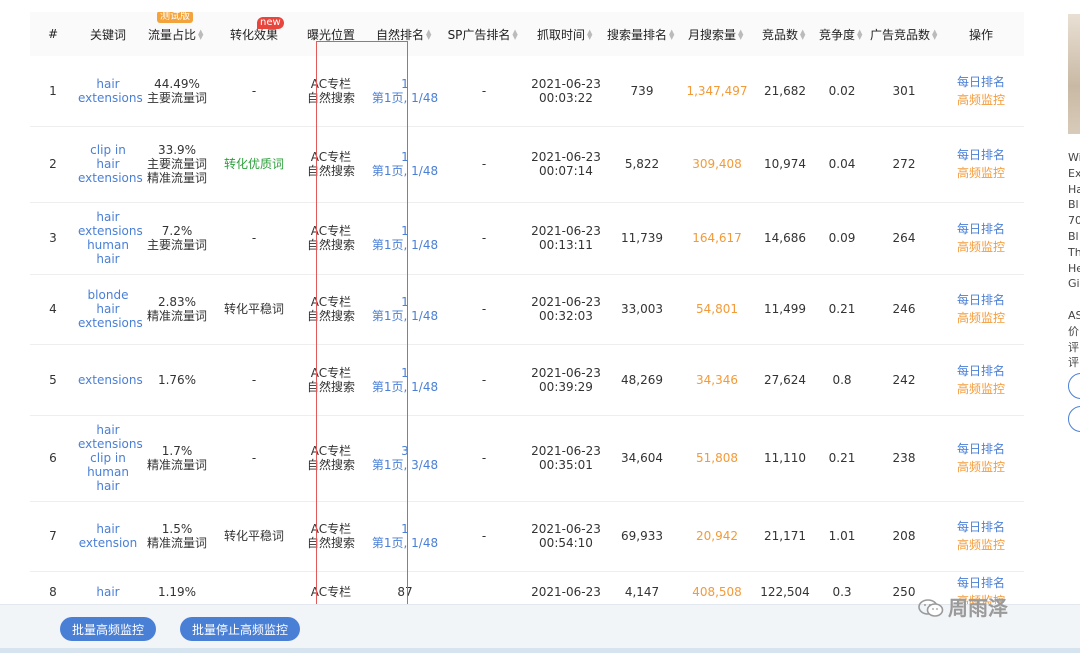  Describe the element at coordinates (176, 171) in the screenshot. I see `traffic-share-type: 主要流量词 精准流量词` at that location.